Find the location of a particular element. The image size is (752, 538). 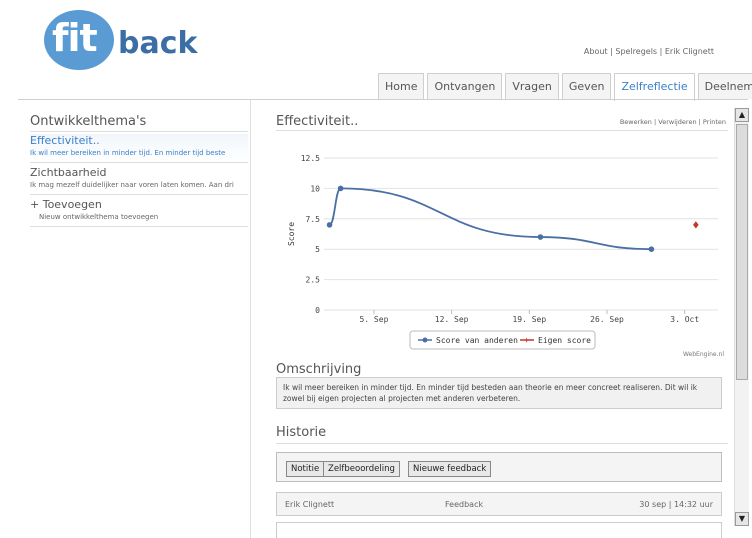

history-row is located at coordinates (499, 530).